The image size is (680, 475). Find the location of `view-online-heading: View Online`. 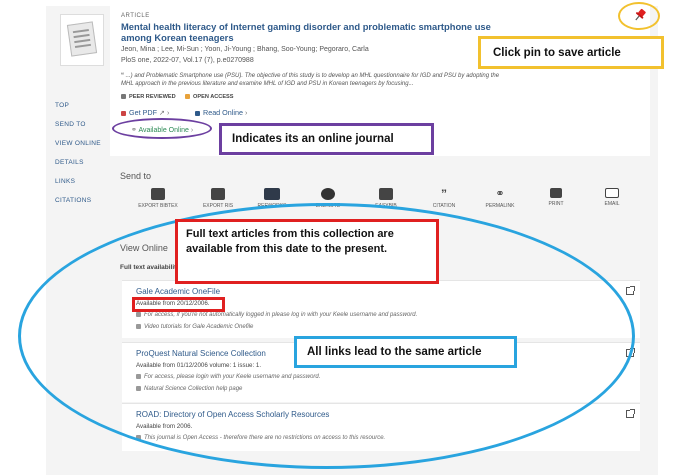

view-online-heading: View Online is located at coordinates (144, 248).